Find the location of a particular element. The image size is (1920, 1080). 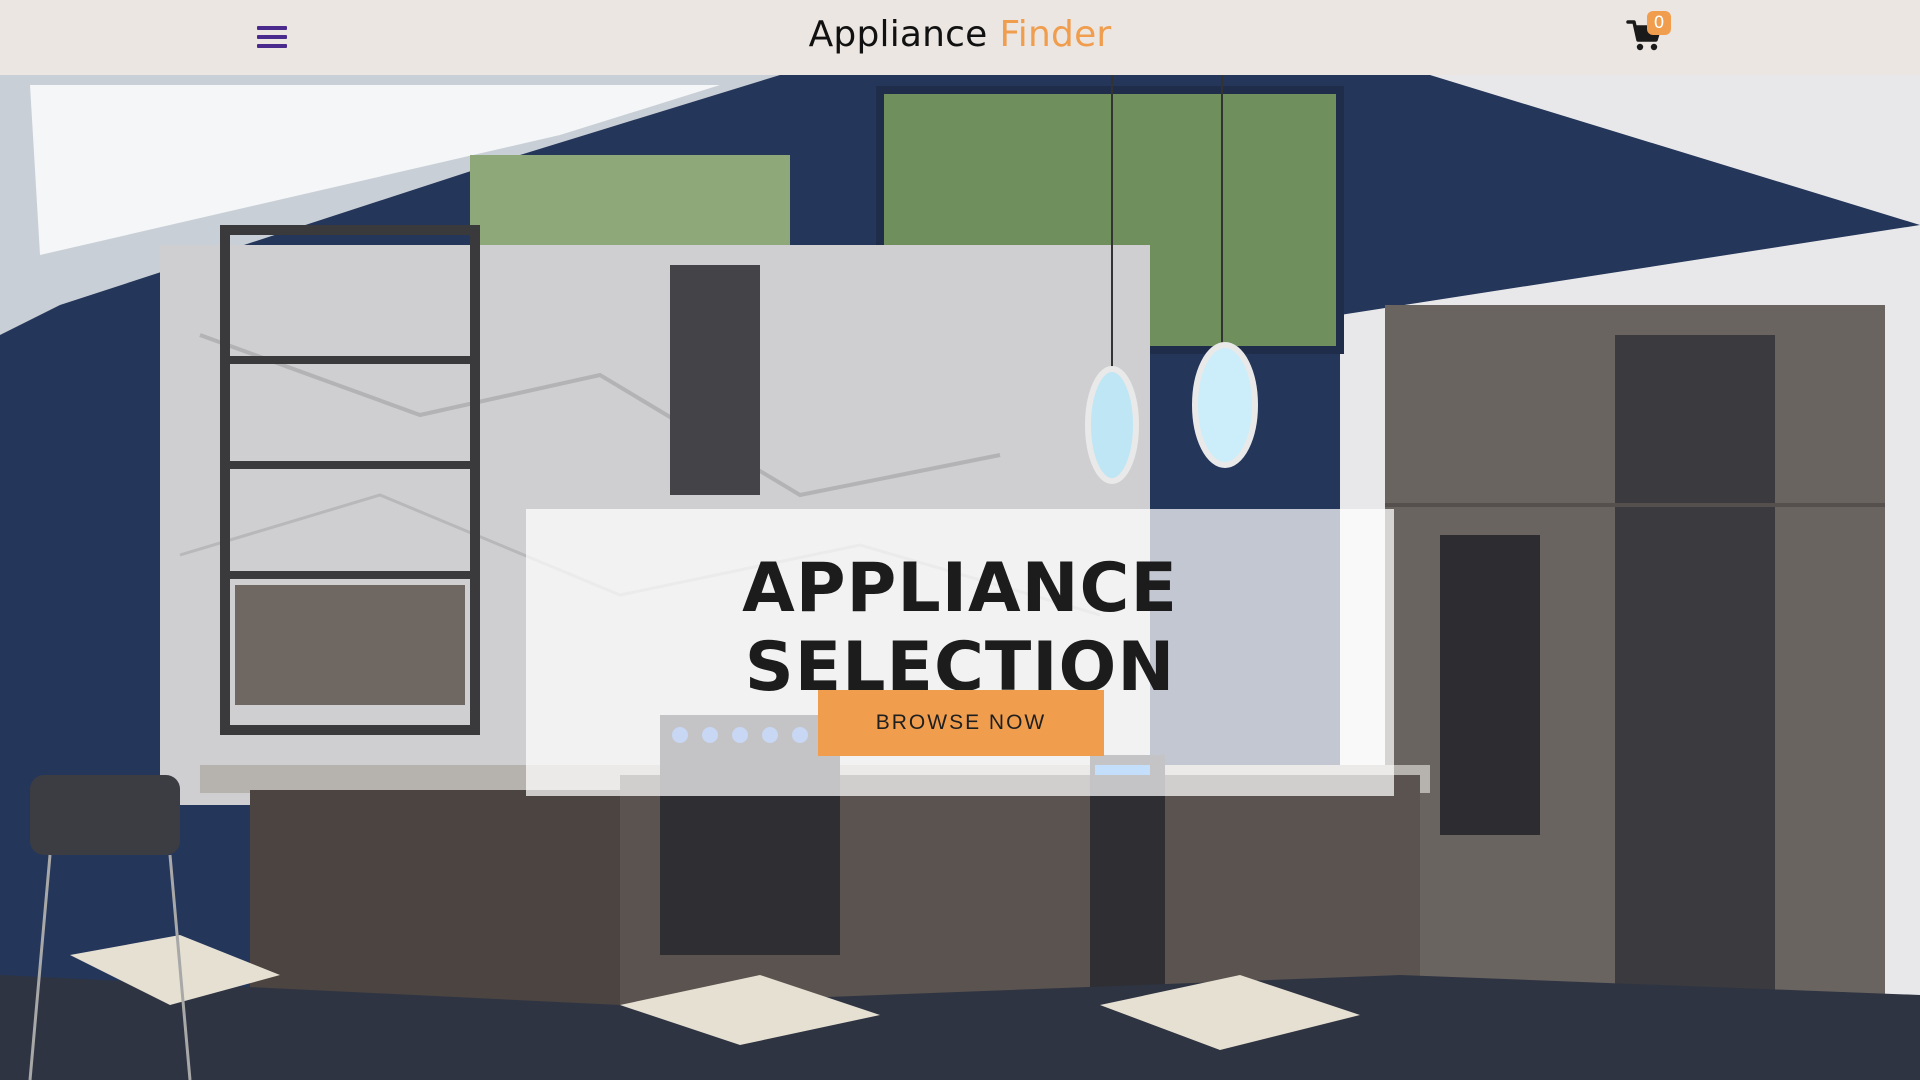

browse-now-button: BROWSE NOW is located at coordinates (961, 723).